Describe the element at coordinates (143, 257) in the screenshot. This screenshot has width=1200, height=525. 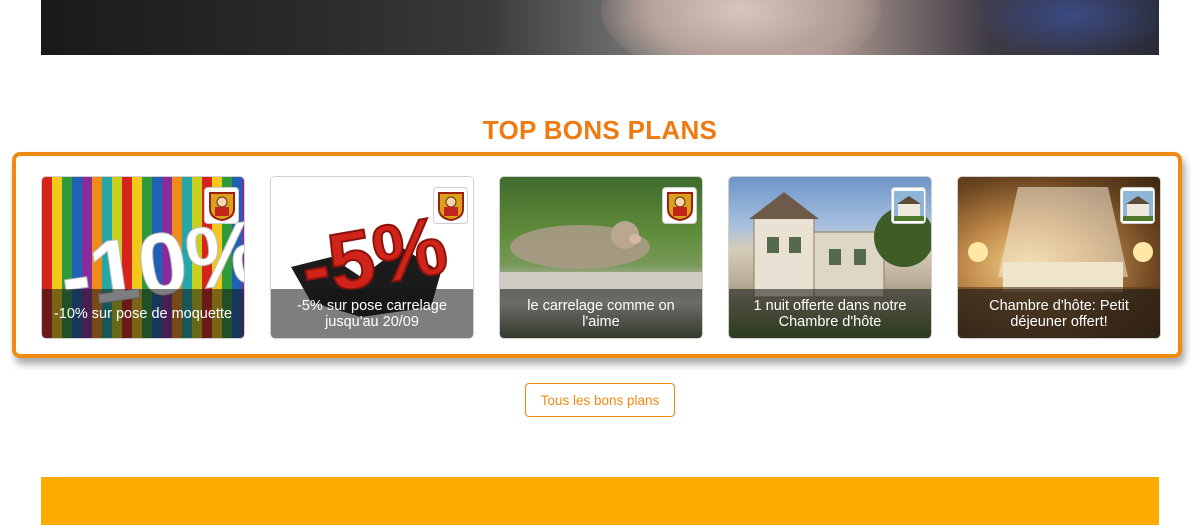
I see `deal-card-1: -10% -10% sur pose de moquette` at that location.